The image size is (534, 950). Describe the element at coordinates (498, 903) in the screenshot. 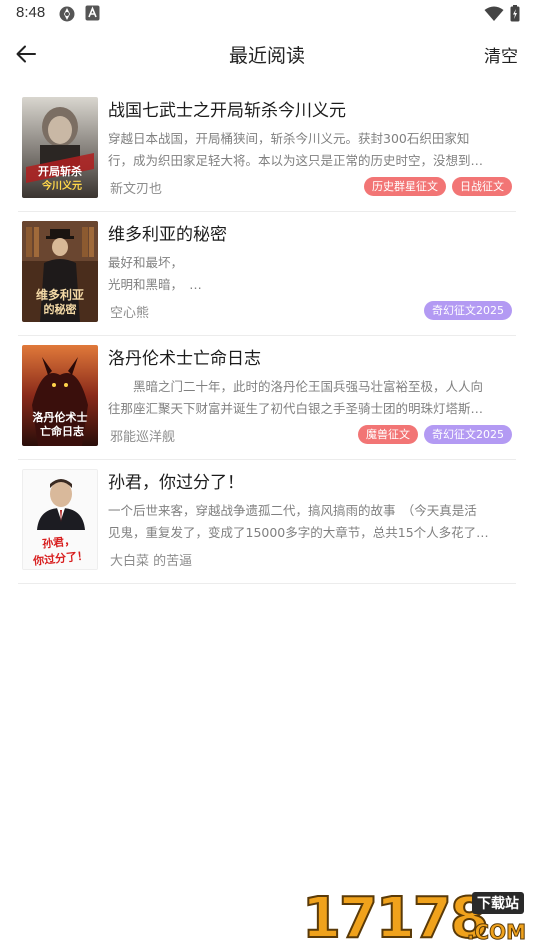

I see `watermark-badge: 下载站` at that location.